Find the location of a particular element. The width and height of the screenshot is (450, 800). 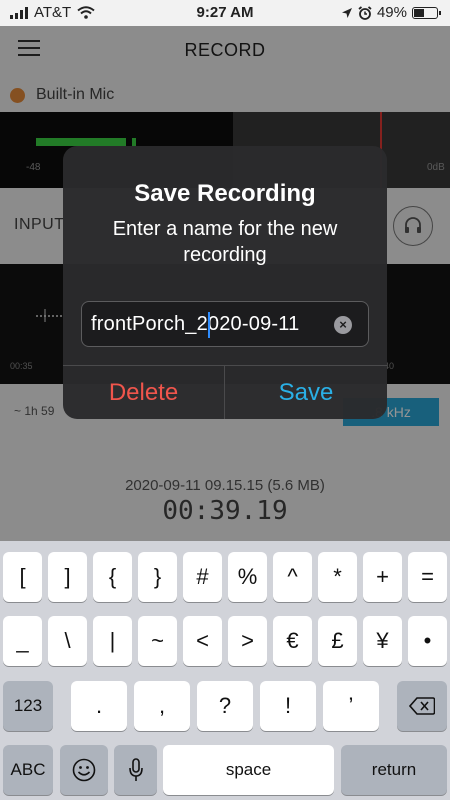

dictation-key is located at coordinates (135, 770).